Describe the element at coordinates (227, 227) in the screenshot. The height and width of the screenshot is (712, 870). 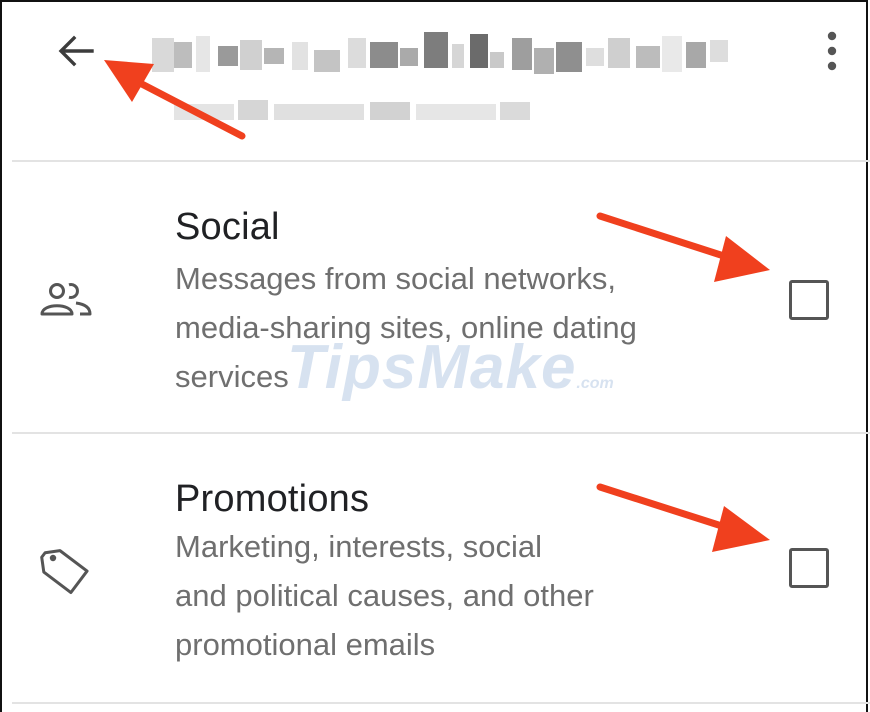
I see `category-label: Social` at that location.